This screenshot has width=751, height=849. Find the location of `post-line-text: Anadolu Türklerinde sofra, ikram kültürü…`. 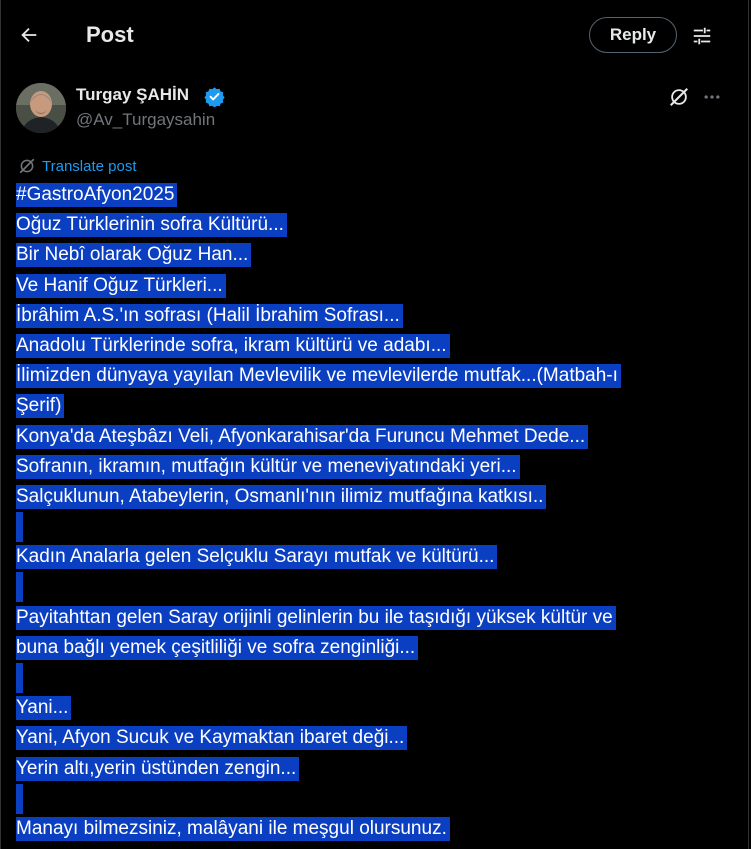

post-line-text: Anadolu Türklerinde sofra, ikram kültürü… is located at coordinates (233, 345).